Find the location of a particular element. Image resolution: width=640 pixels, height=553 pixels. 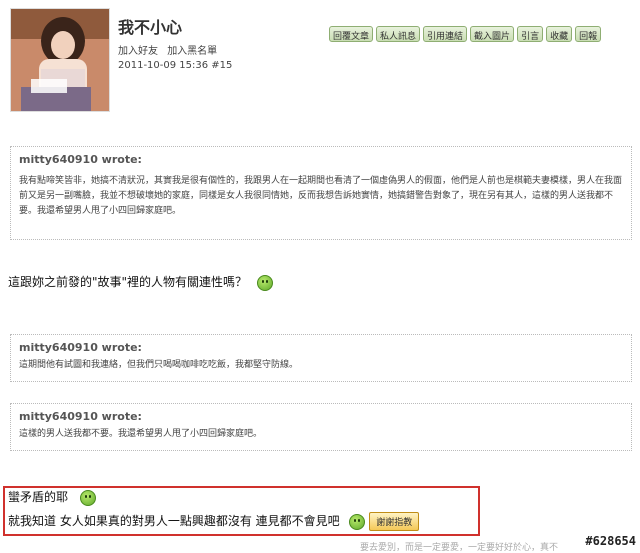

post-meta: 2011-10-09 15:36 #15 is located at coordinates (175, 65).